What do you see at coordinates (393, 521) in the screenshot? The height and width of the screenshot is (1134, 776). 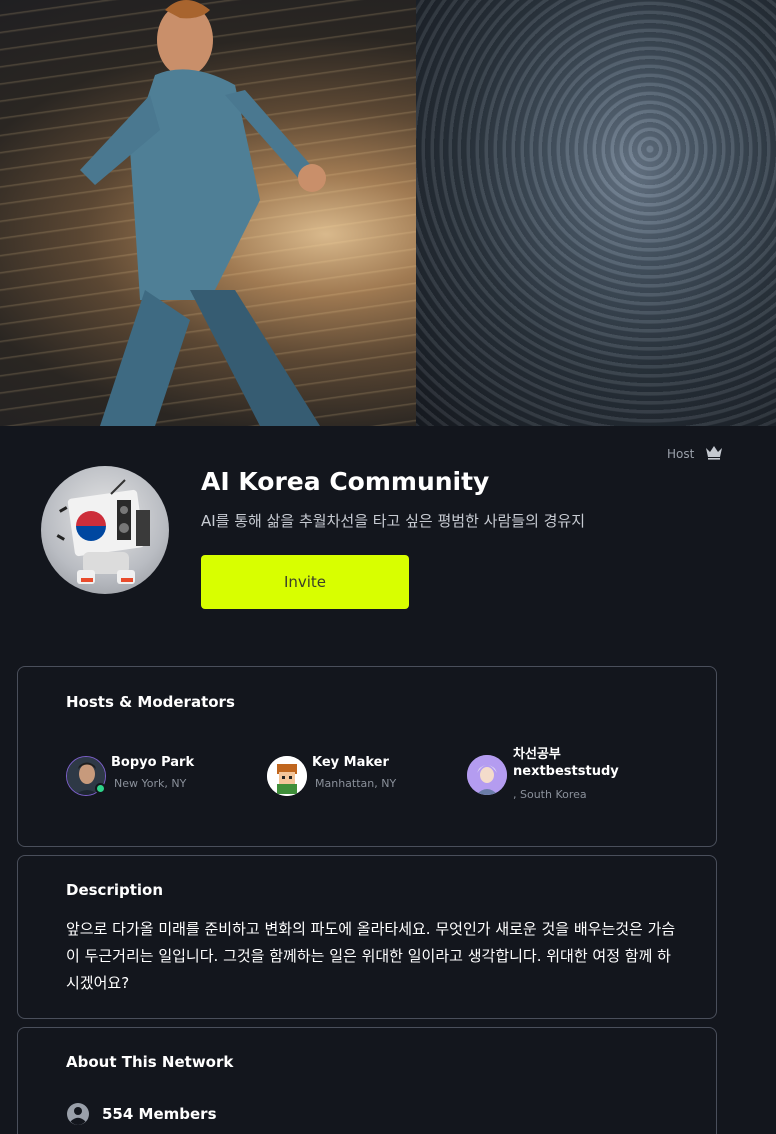 I see `community-subtitle: AI를 통해 삶을 추월차선을 타고 싶은 평범한 사람들의 경유지` at bounding box center [393, 521].